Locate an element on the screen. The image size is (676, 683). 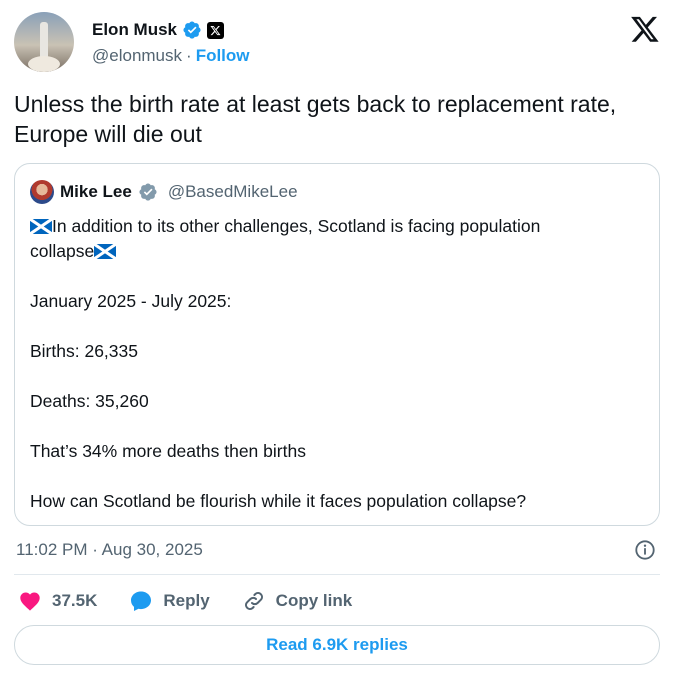
reply-button: Reply is located at coordinates (169, 601).